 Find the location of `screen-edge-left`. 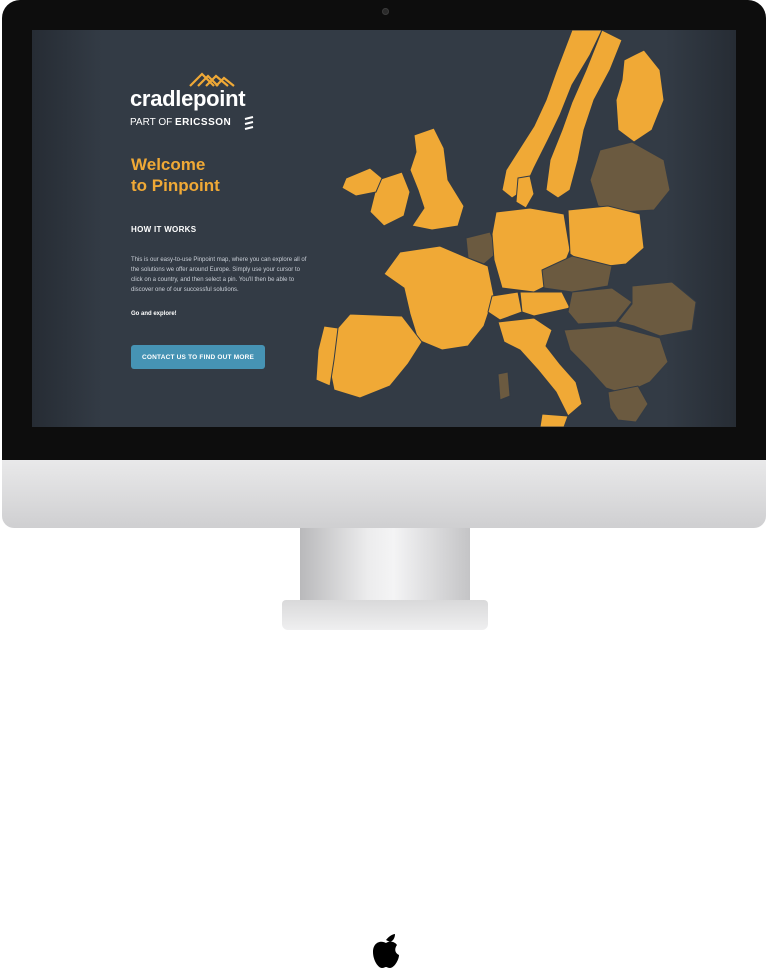

screen-edge-left is located at coordinates (67, 228).